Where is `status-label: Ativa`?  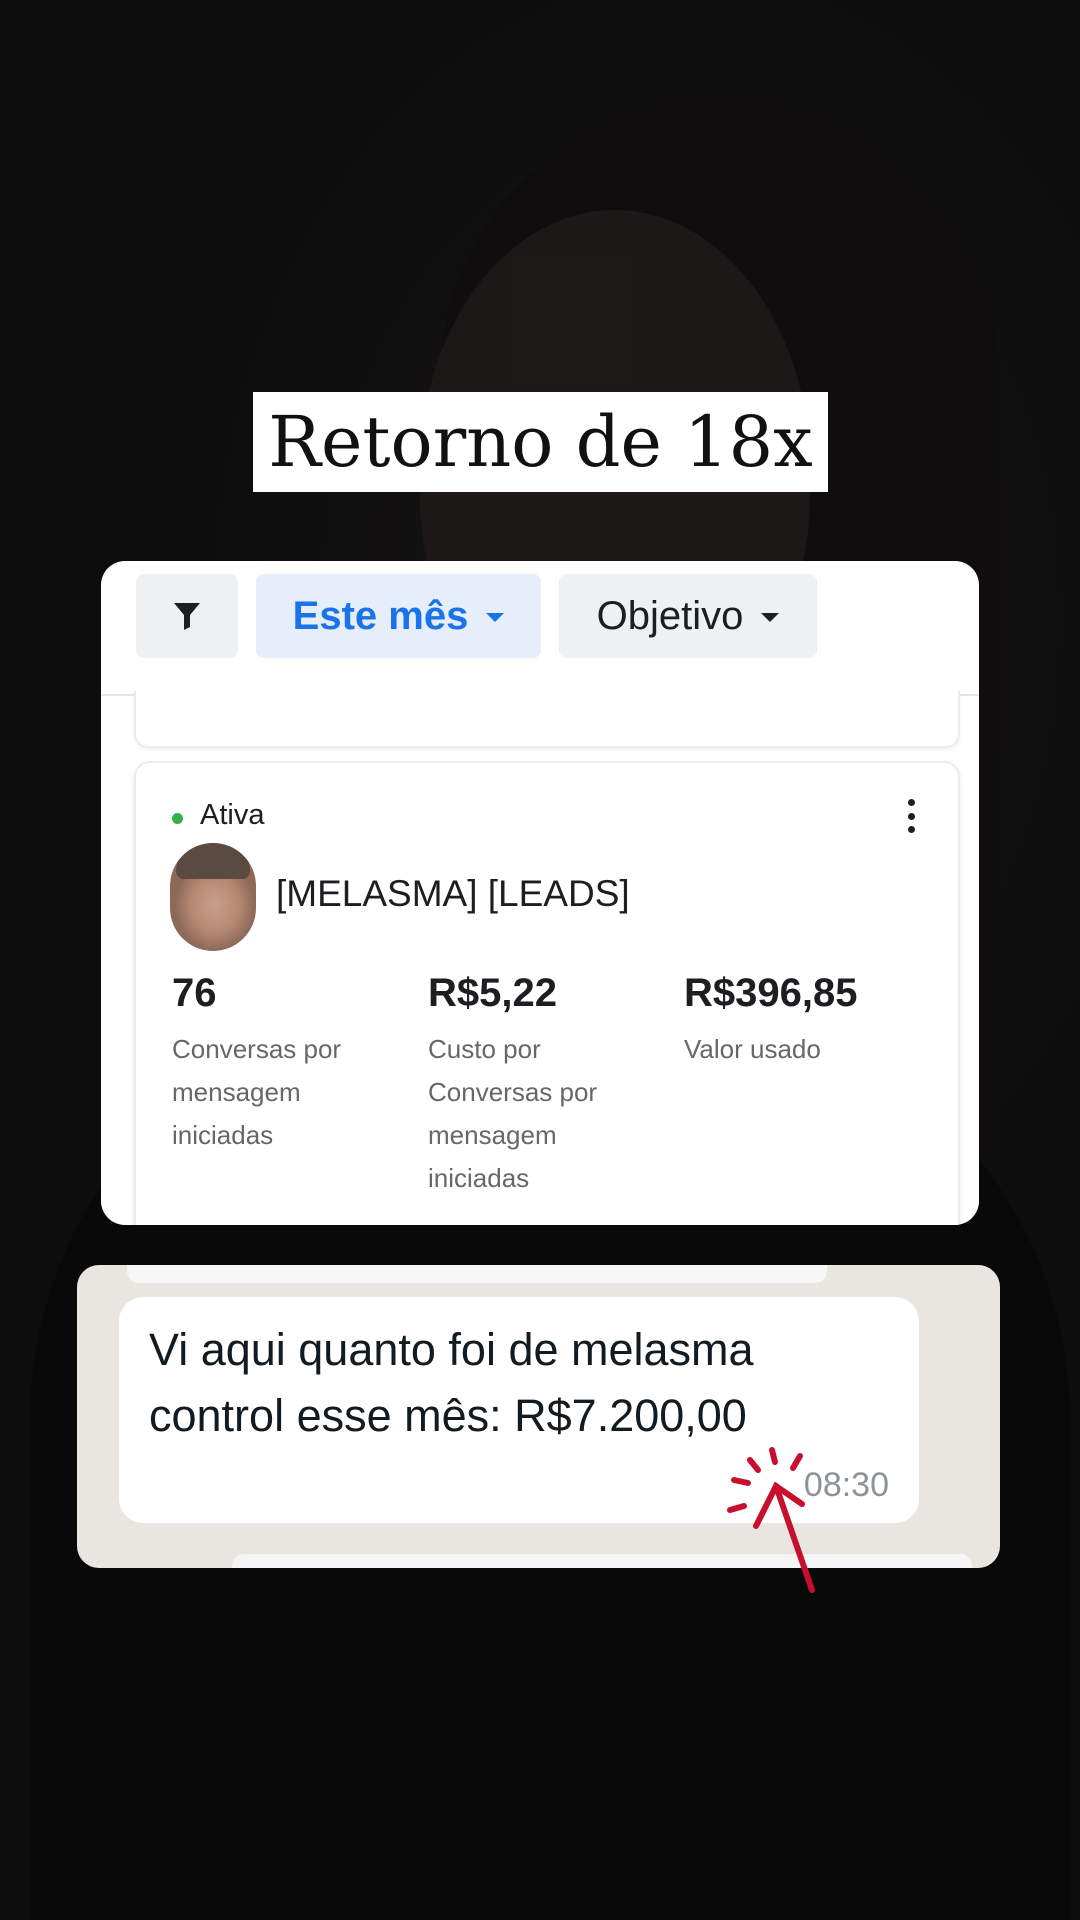
status-label: Ativa is located at coordinates (232, 815).